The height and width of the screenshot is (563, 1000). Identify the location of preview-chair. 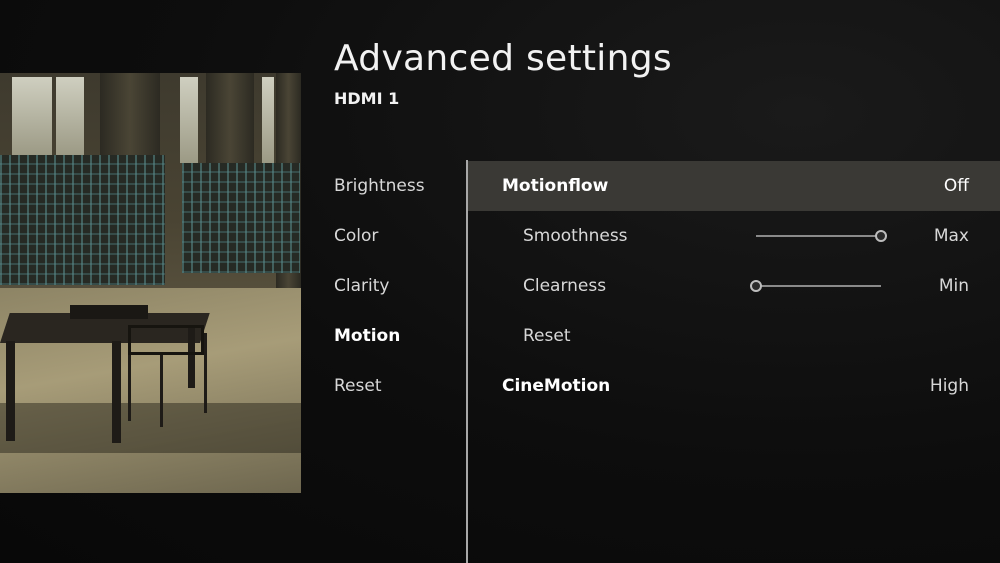
(166, 340).